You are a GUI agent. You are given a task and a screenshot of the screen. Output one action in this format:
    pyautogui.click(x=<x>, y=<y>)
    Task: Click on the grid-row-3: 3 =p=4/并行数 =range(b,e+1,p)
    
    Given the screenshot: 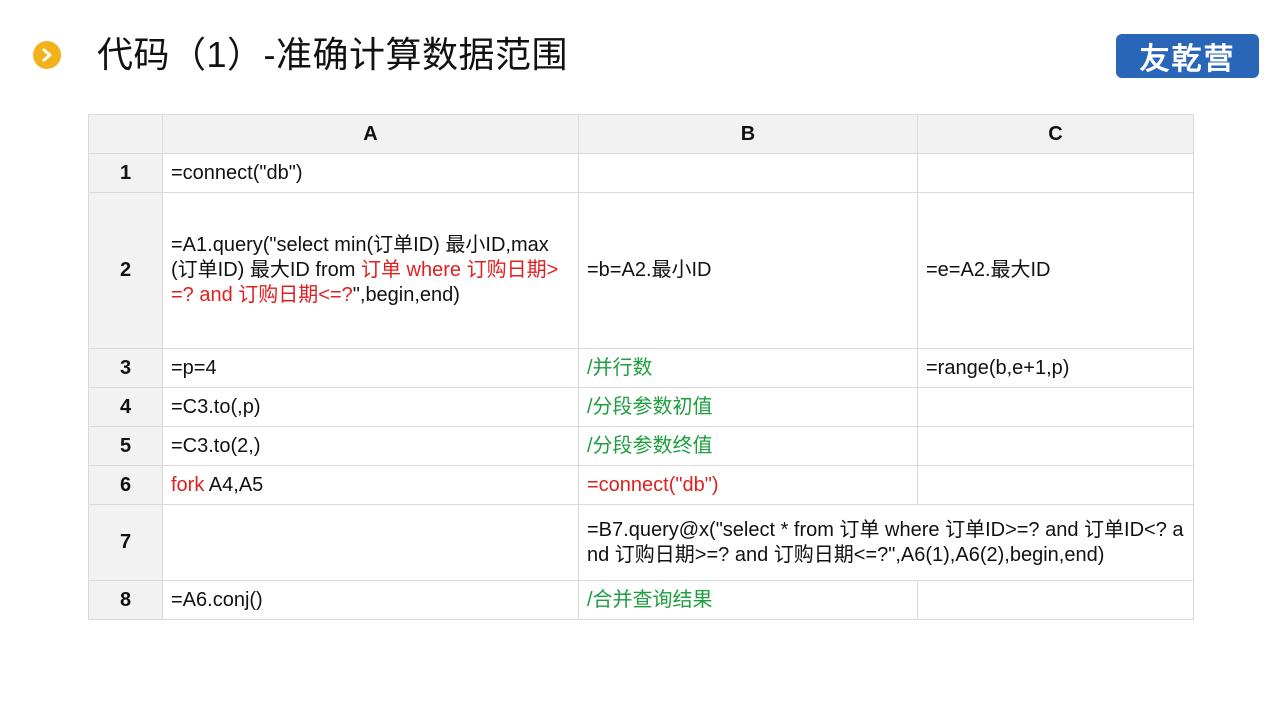 What is the action you would take?
    pyautogui.click(x=641, y=368)
    